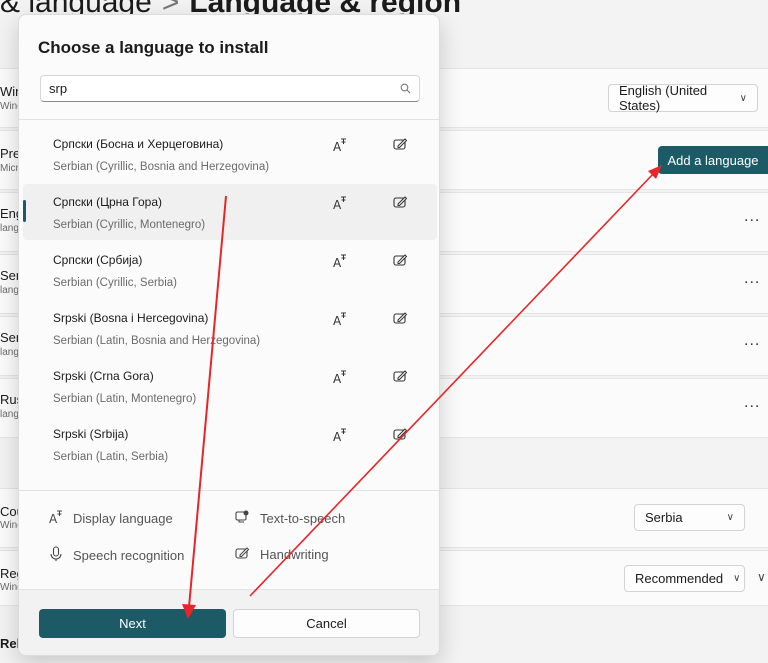 The height and width of the screenshot is (663, 768). What do you see at coordinates (157, 341) in the screenshot?
I see `language-description: Serbian (Latin, Bosnia and Herzegovina)` at bounding box center [157, 341].